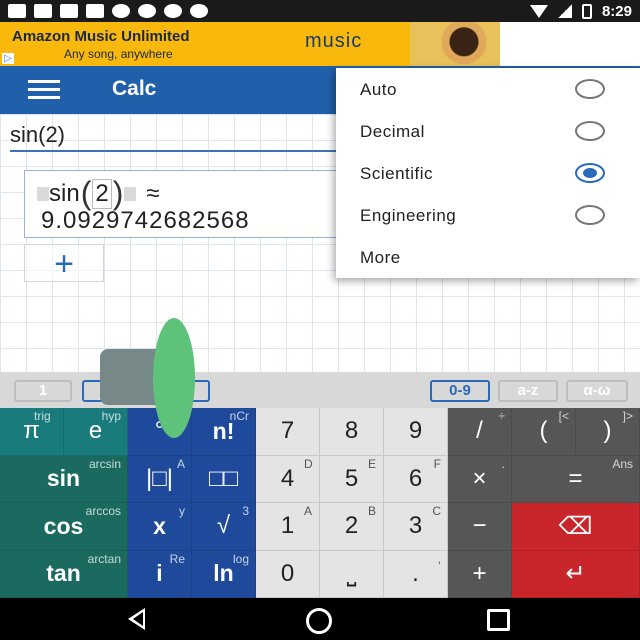 Image resolution: width=640 pixels, height=640 pixels. Describe the element at coordinates (308, 463) in the screenshot. I see `key-sup: D` at that location.